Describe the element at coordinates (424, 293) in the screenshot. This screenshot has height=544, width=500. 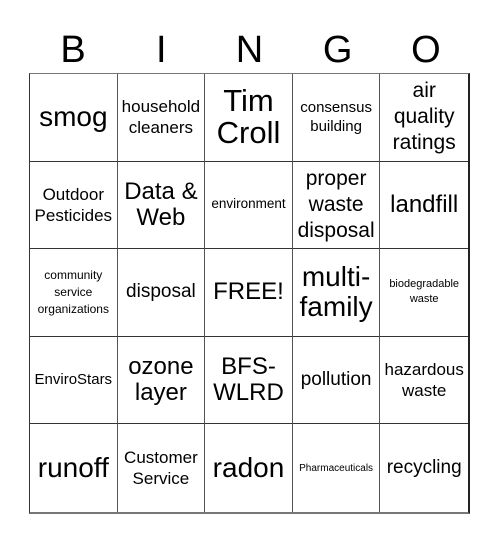
I see `bingo-cell: biodegradable waste` at that location.